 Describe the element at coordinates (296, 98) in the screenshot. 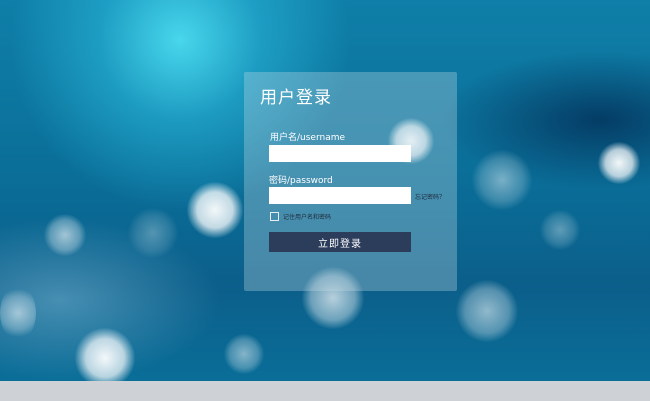

I see `login-title: 用户登录` at that location.